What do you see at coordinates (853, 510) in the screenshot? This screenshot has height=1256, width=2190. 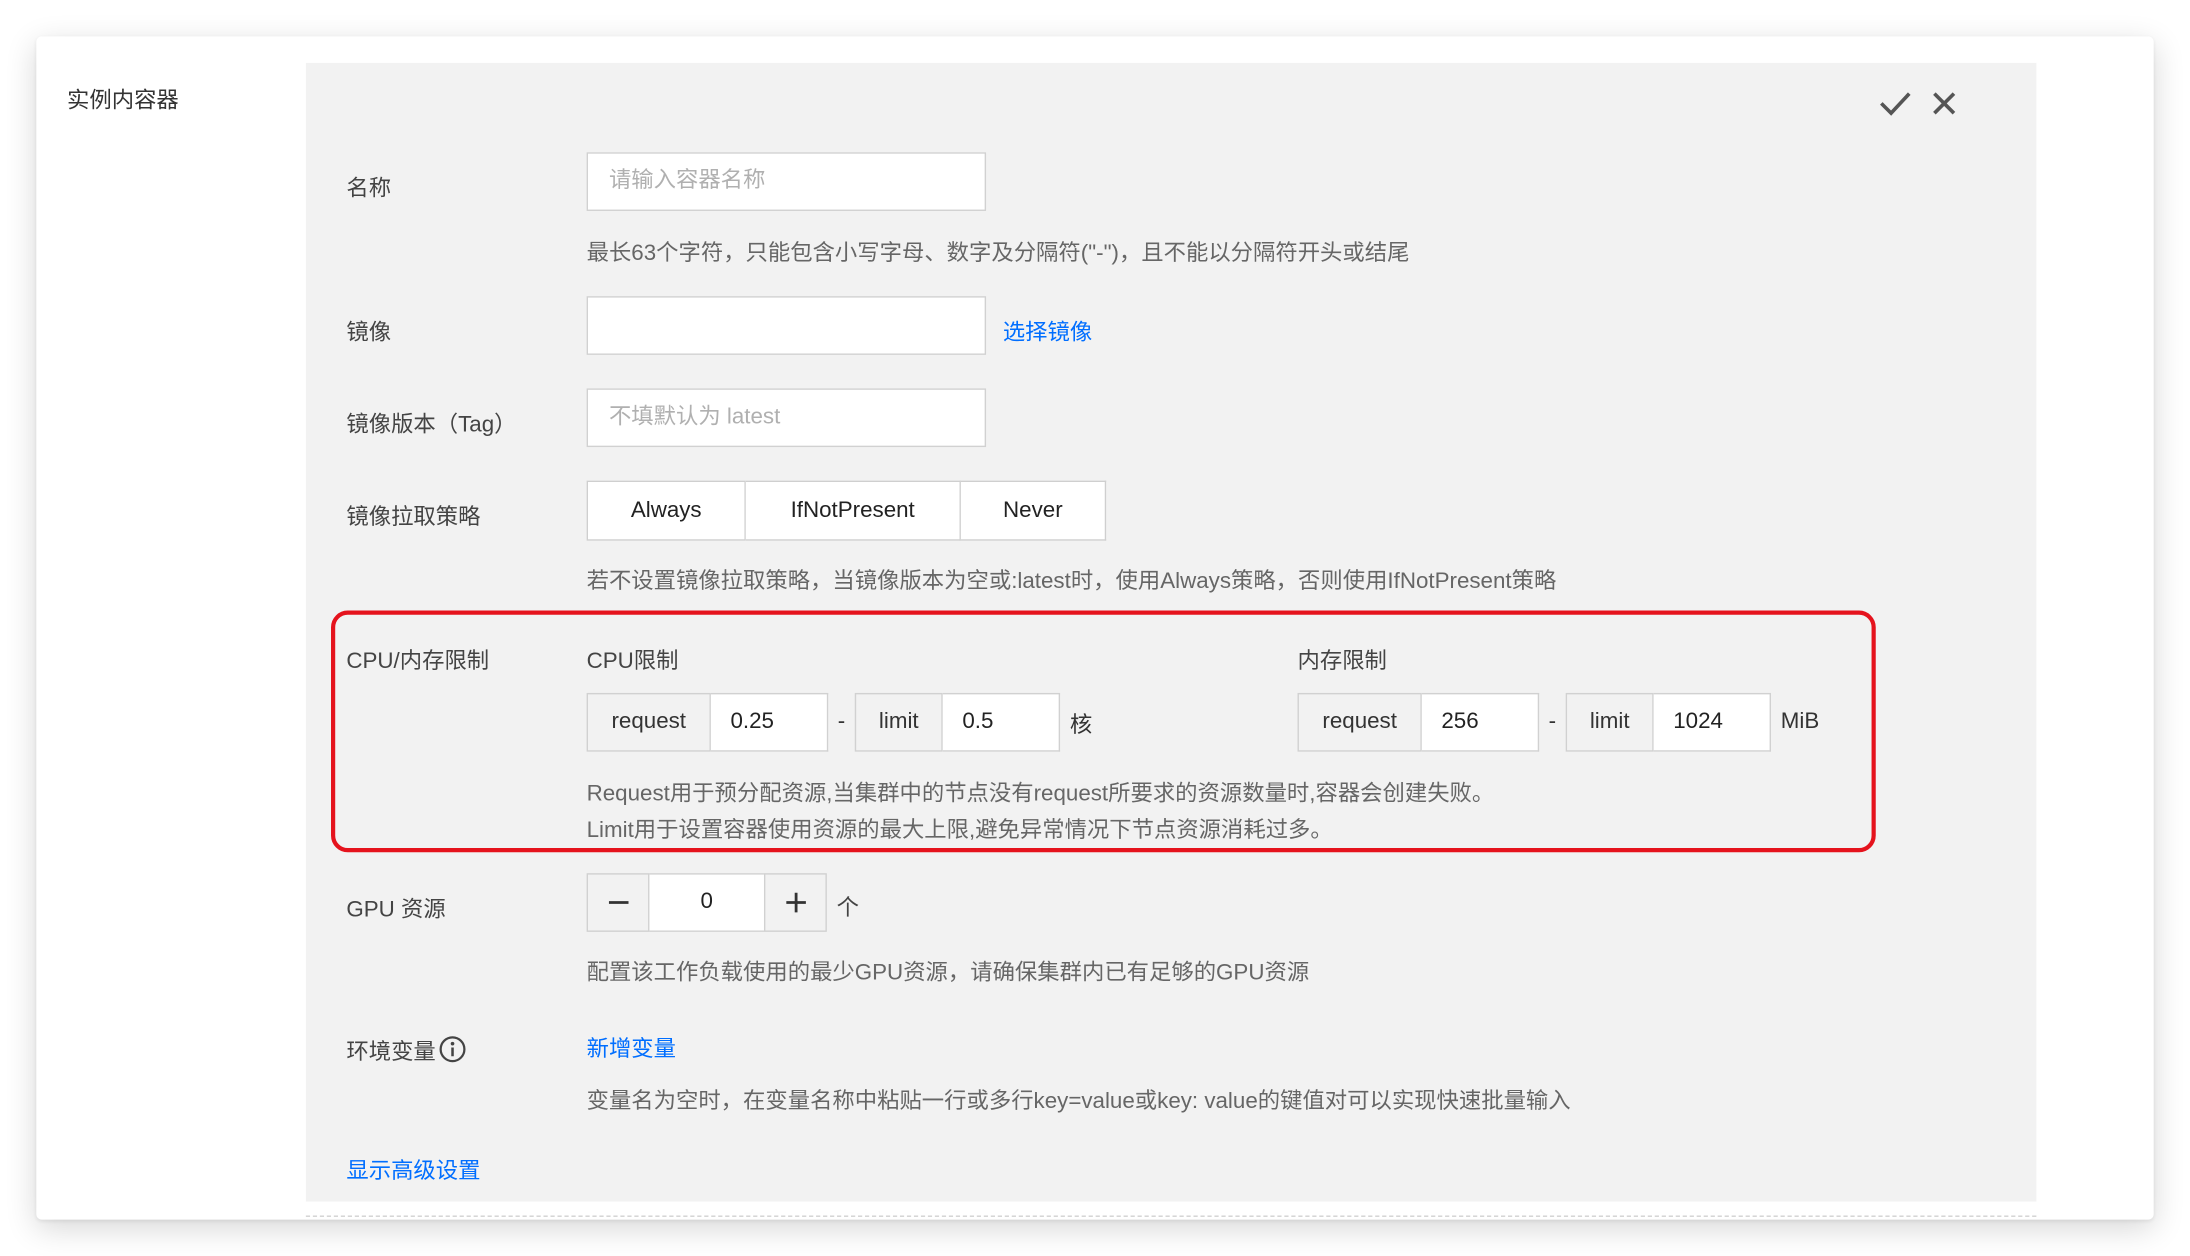 I see `pull-policy-ifnotpresent: IfNotPresent` at bounding box center [853, 510].